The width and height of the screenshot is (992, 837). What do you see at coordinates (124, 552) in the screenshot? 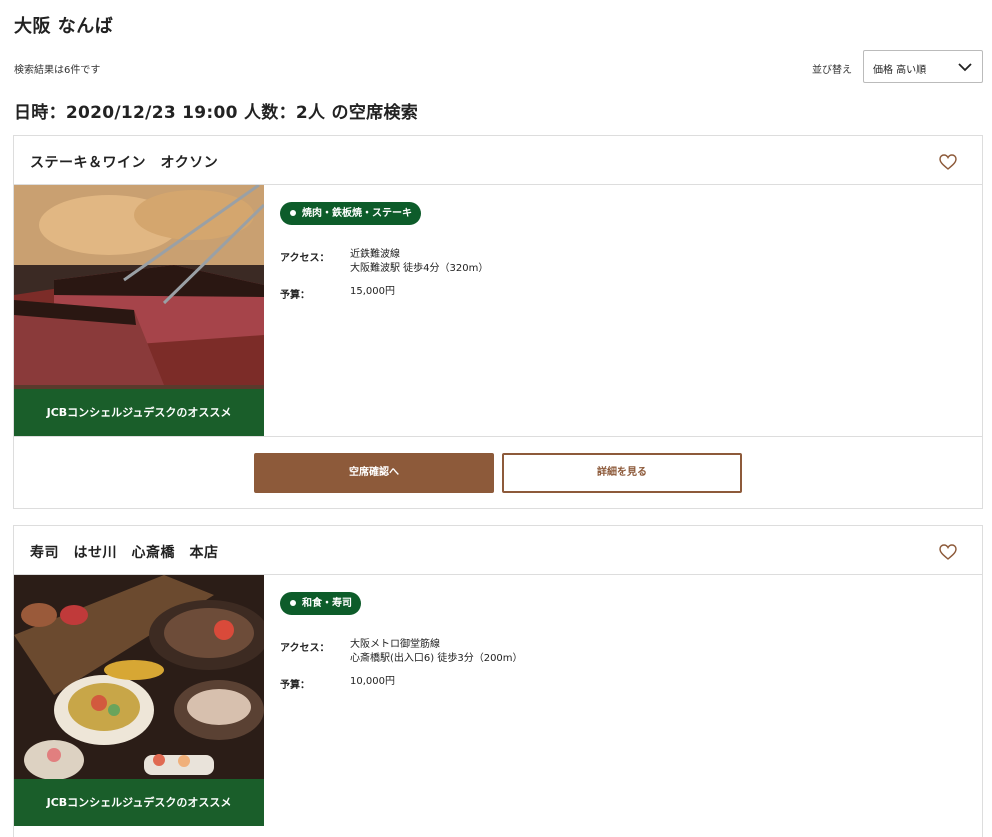
I see `restaurant-name: 寿司 はせ川 心斎橋 本店` at bounding box center [124, 552].